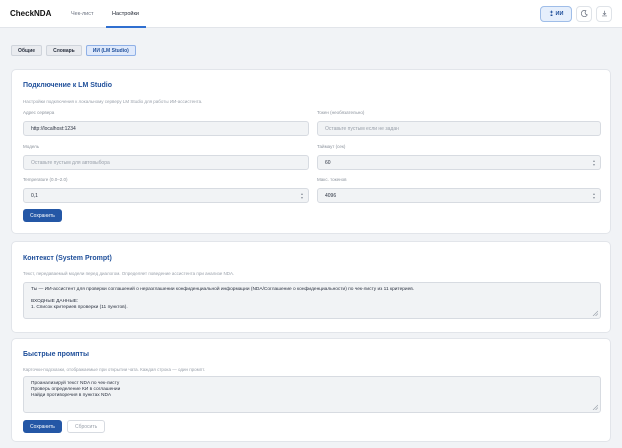  Describe the element at coordinates (459, 195) in the screenshot. I see `max-tokens-input: 4096 ▲ ▼` at that location.